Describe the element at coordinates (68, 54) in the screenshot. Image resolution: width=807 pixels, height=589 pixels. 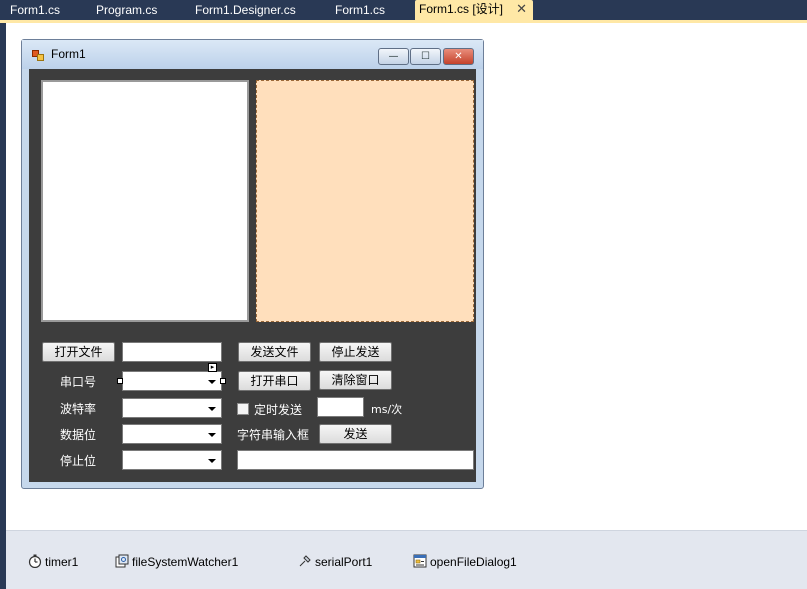
I see `form-title: Form1` at that location.